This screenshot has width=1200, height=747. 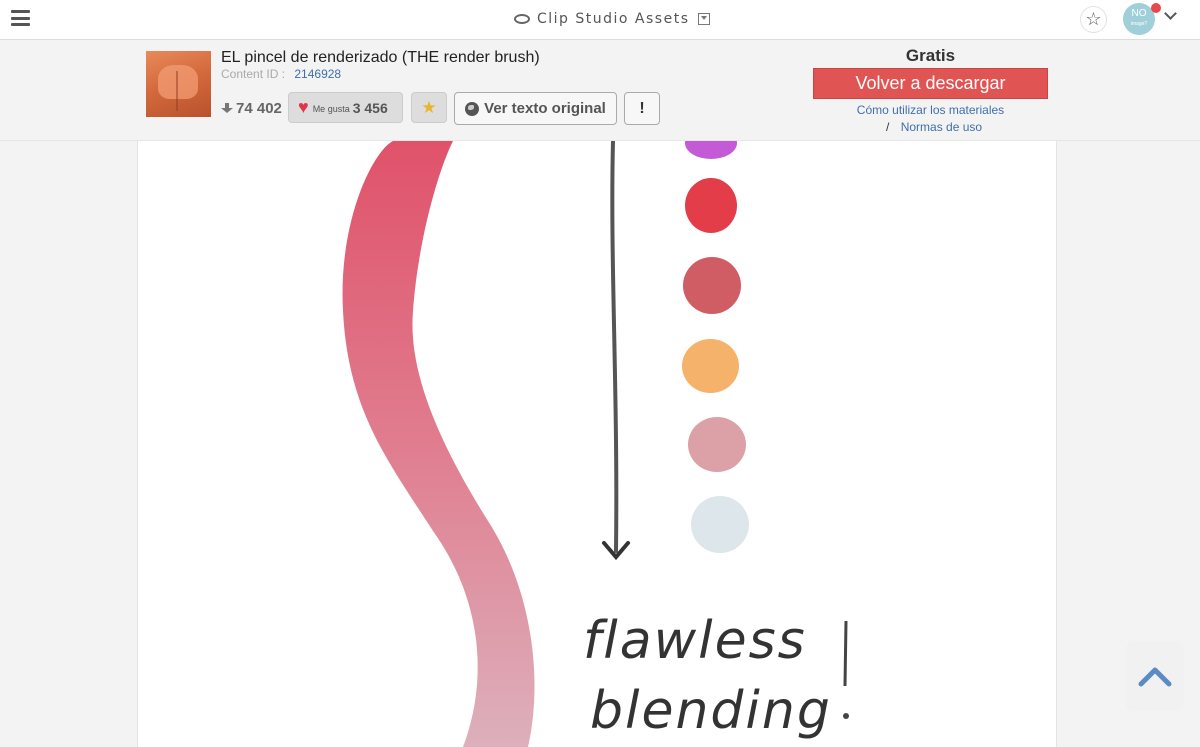 I want to click on caption-line-1: flawless, so click(x=695, y=641).